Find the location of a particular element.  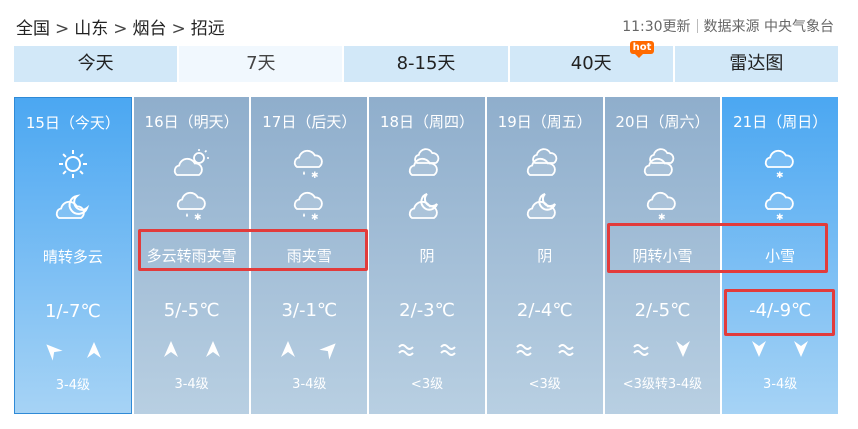

breadcrumb: 全国 > 山东 > 烟台 > 招远 is located at coordinates (120, 26).